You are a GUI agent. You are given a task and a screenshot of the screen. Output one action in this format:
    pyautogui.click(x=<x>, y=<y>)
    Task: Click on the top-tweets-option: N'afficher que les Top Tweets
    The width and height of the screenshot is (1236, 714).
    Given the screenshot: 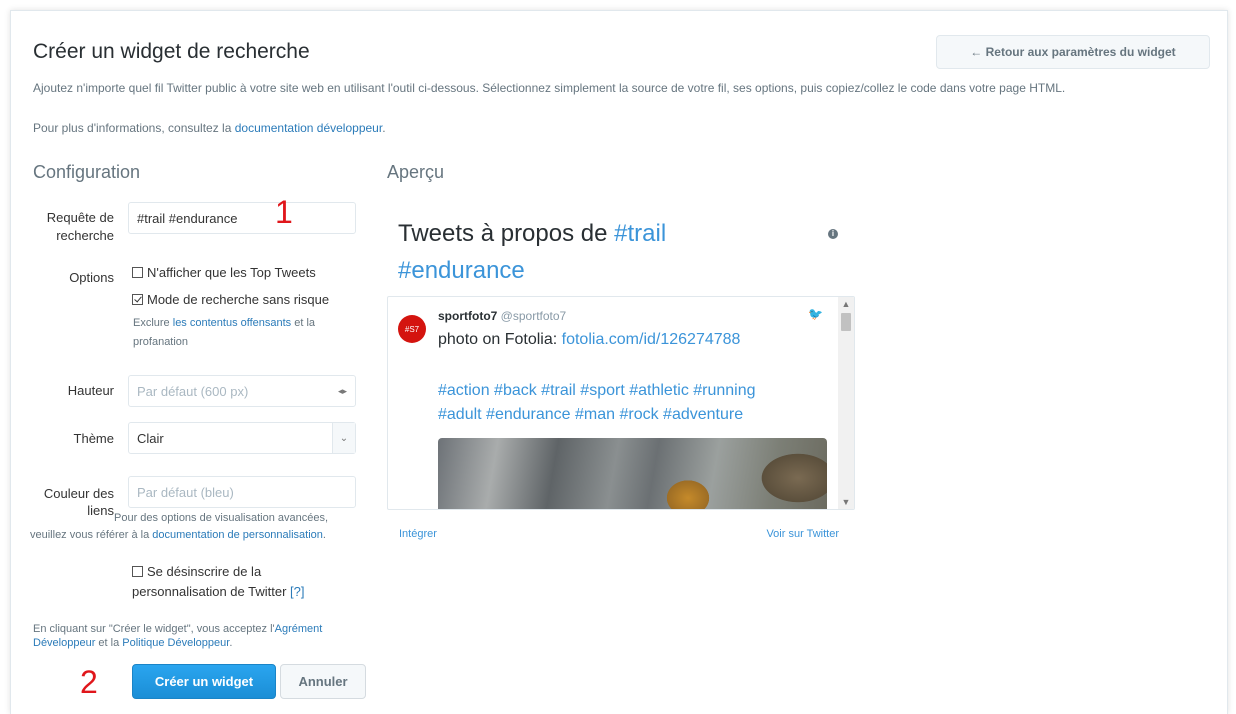 What is the action you would take?
    pyautogui.click(x=224, y=272)
    